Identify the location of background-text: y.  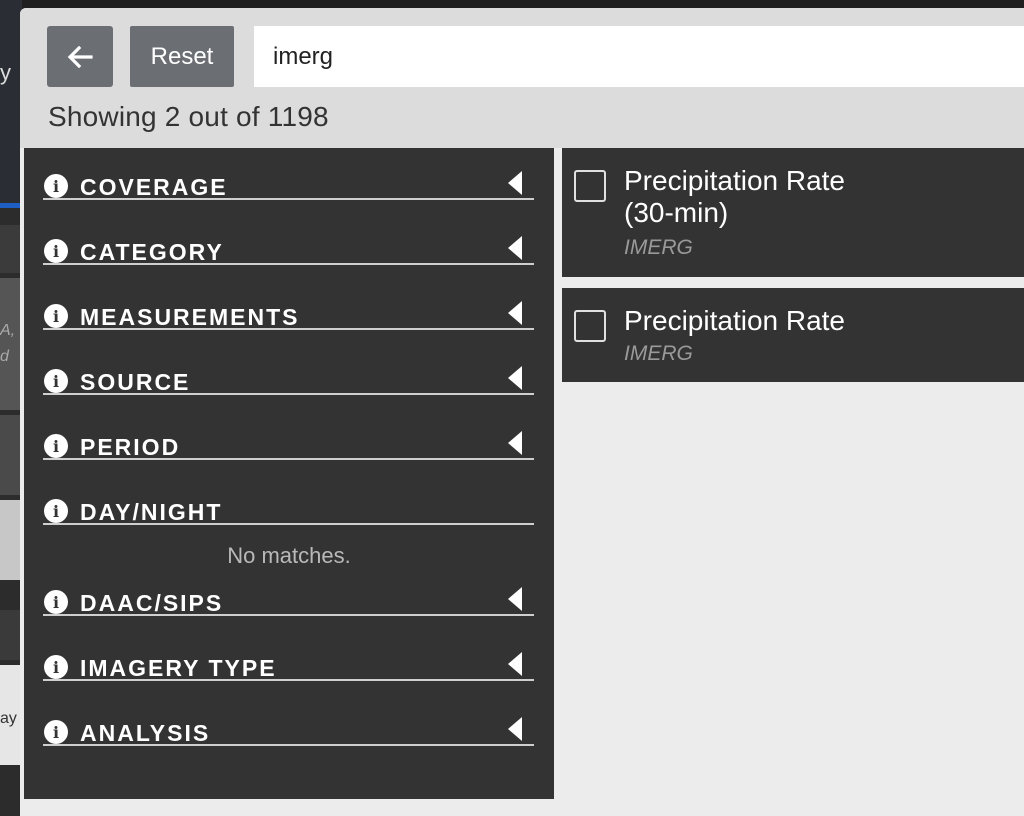
(5, 72).